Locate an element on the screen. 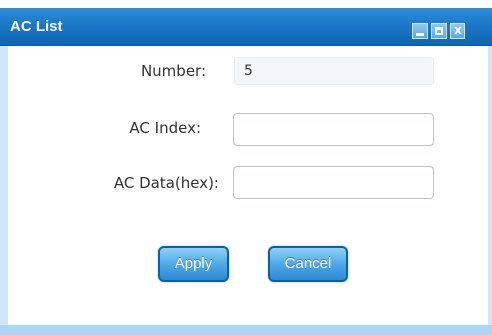  ac-data-hex-label: AC Data(hex): is located at coordinates (166, 183).